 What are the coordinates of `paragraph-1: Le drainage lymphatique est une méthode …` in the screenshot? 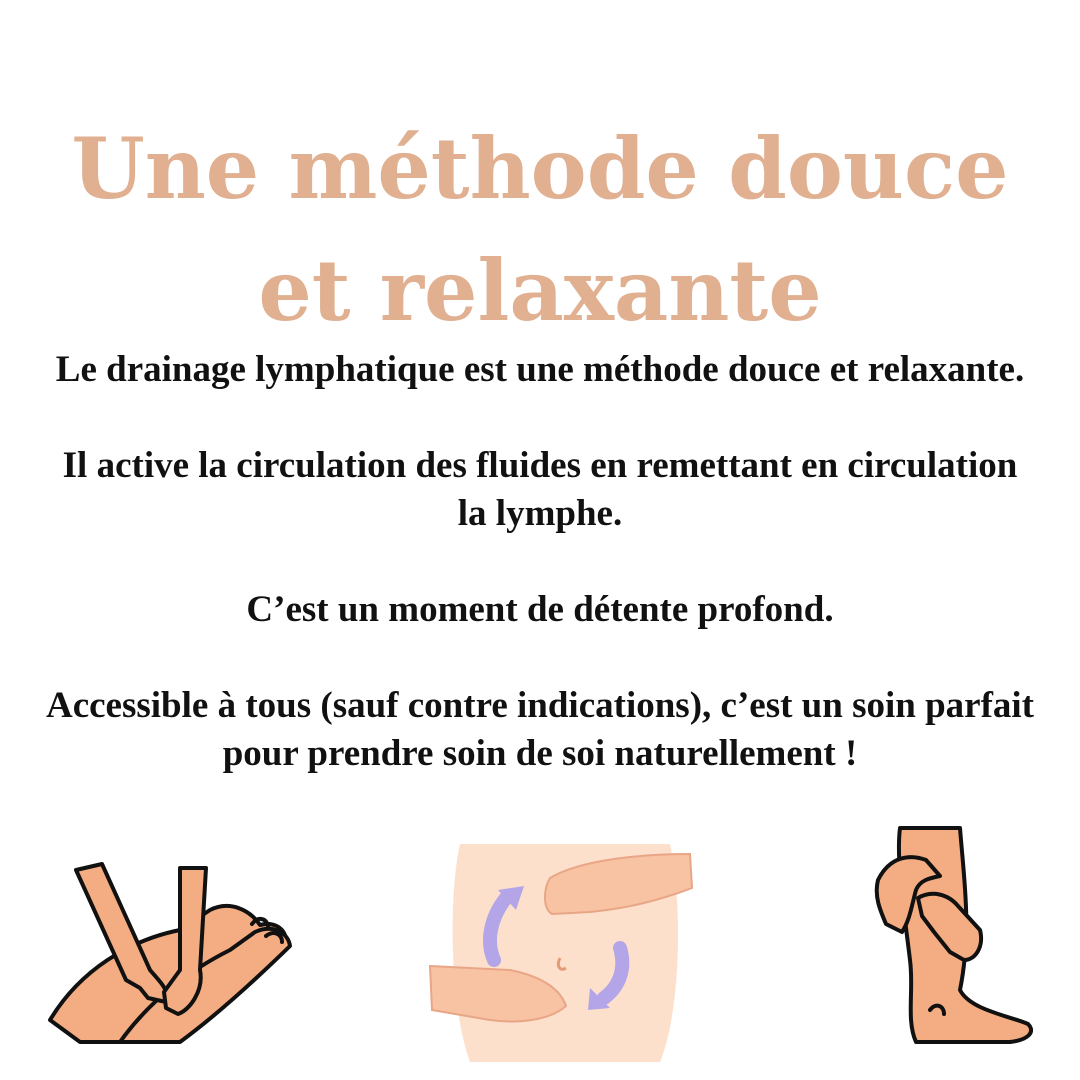 It's located at (540, 370).